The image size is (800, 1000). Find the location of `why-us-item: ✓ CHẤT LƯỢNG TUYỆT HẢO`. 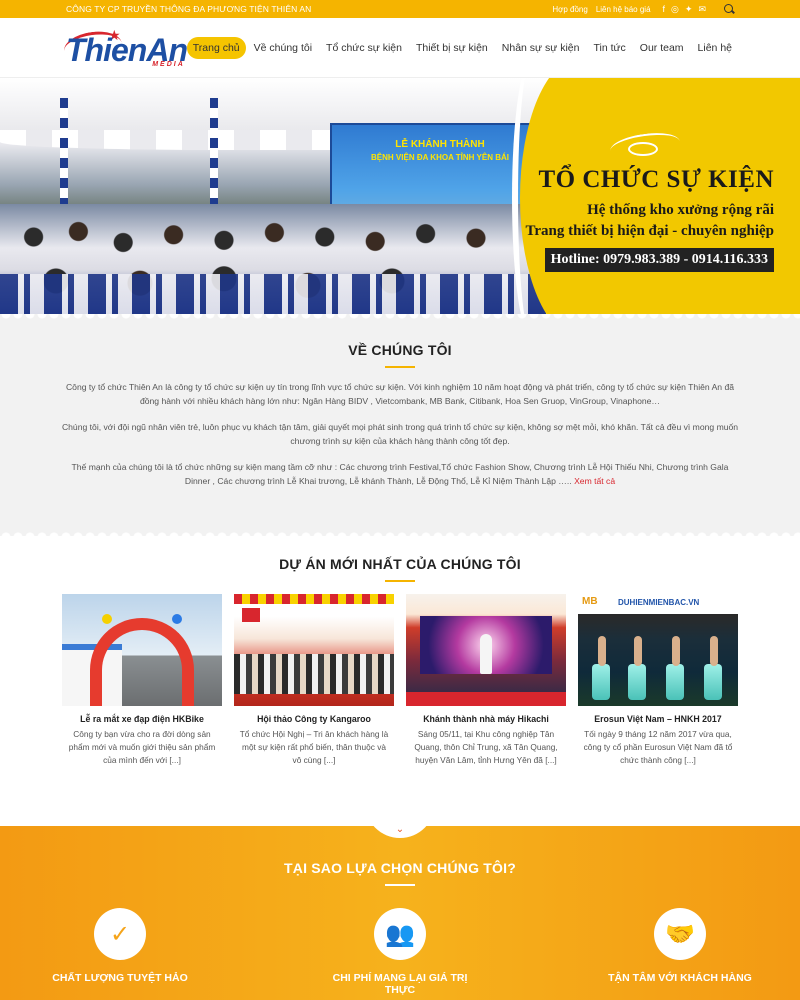

why-us-item: ✓ CHẤT LƯỢNG TUYỆT HẢO is located at coordinates (120, 952).